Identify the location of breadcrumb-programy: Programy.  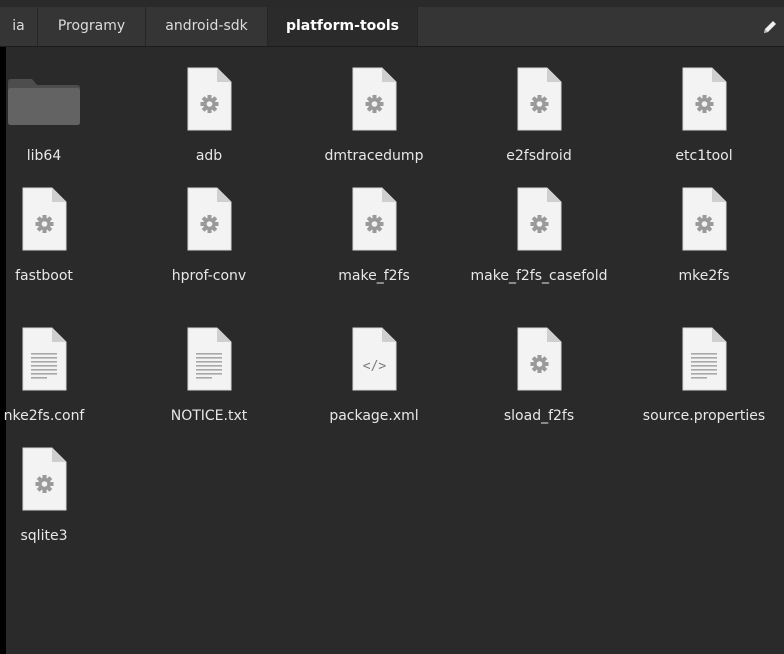
(92, 26).